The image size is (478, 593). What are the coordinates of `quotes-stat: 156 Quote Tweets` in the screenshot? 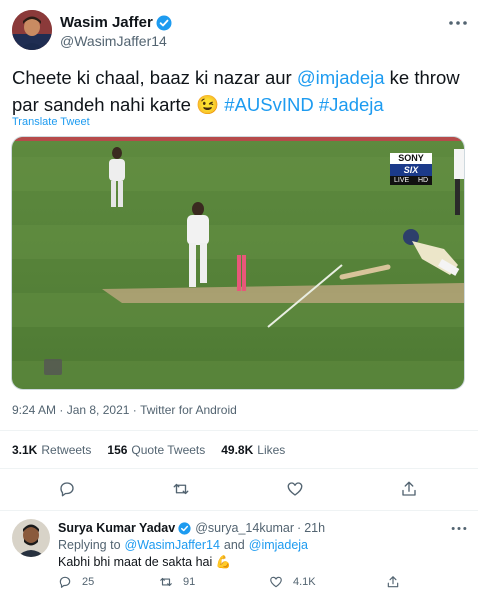 It's located at (156, 450).